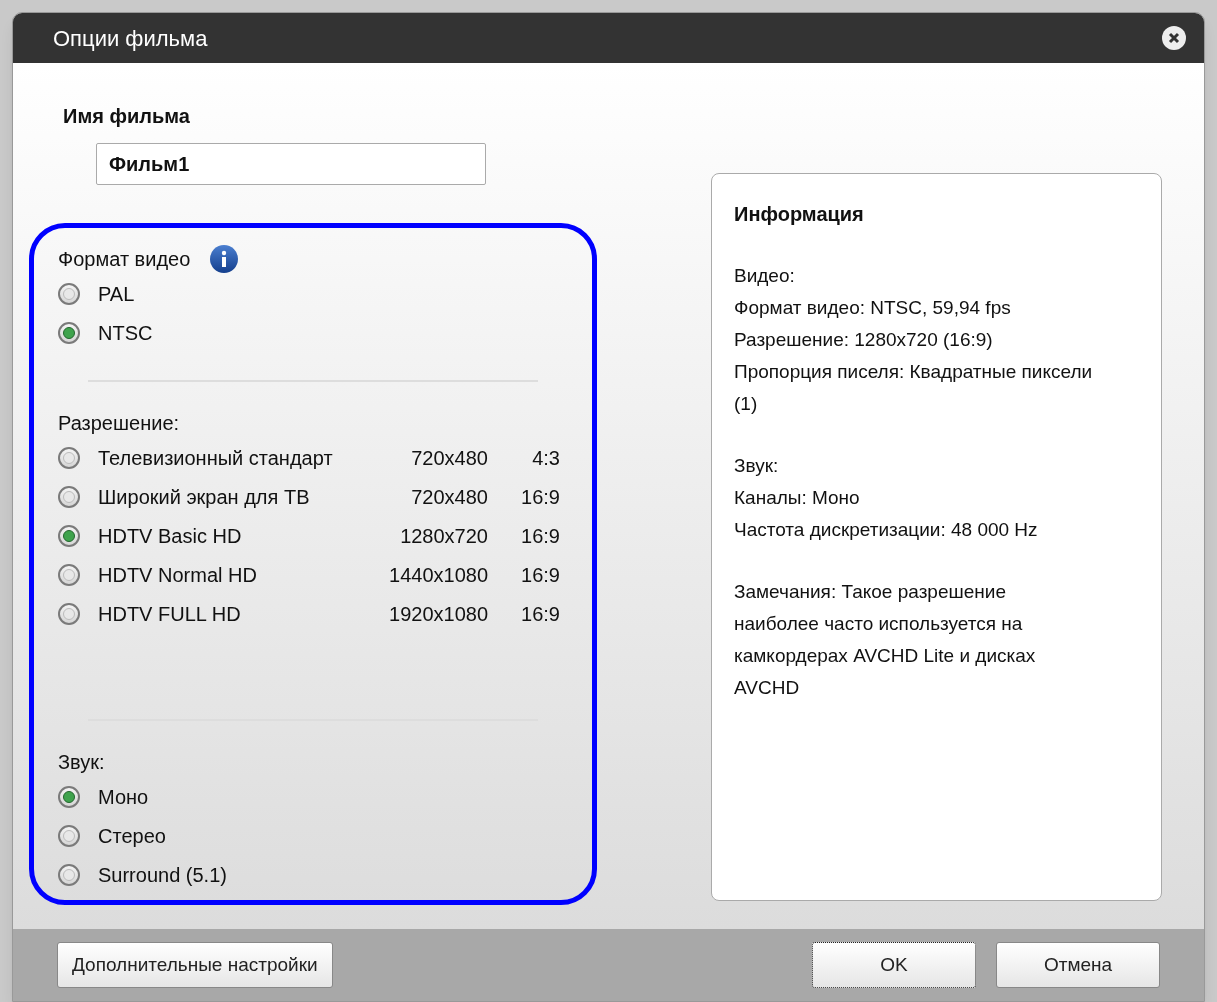  What do you see at coordinates (885, 640) in the screenshot?
I see `info-text: Замечания: Такое разрешение наиболее часто используется на камкордерах AVCHD Lite и дисках AVCHD` at bounding box center [885, 640].